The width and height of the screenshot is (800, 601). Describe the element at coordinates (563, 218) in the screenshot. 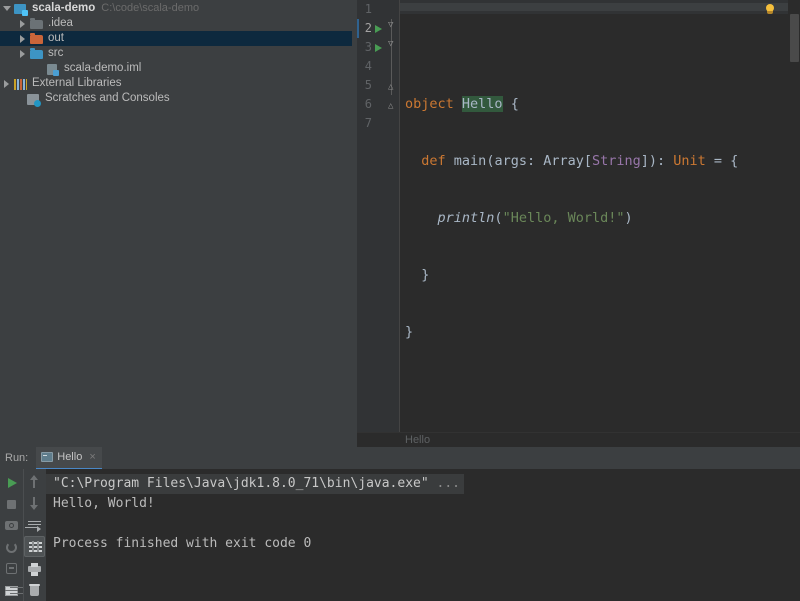

I see `string-literal: "Hello, World!"` at that location.